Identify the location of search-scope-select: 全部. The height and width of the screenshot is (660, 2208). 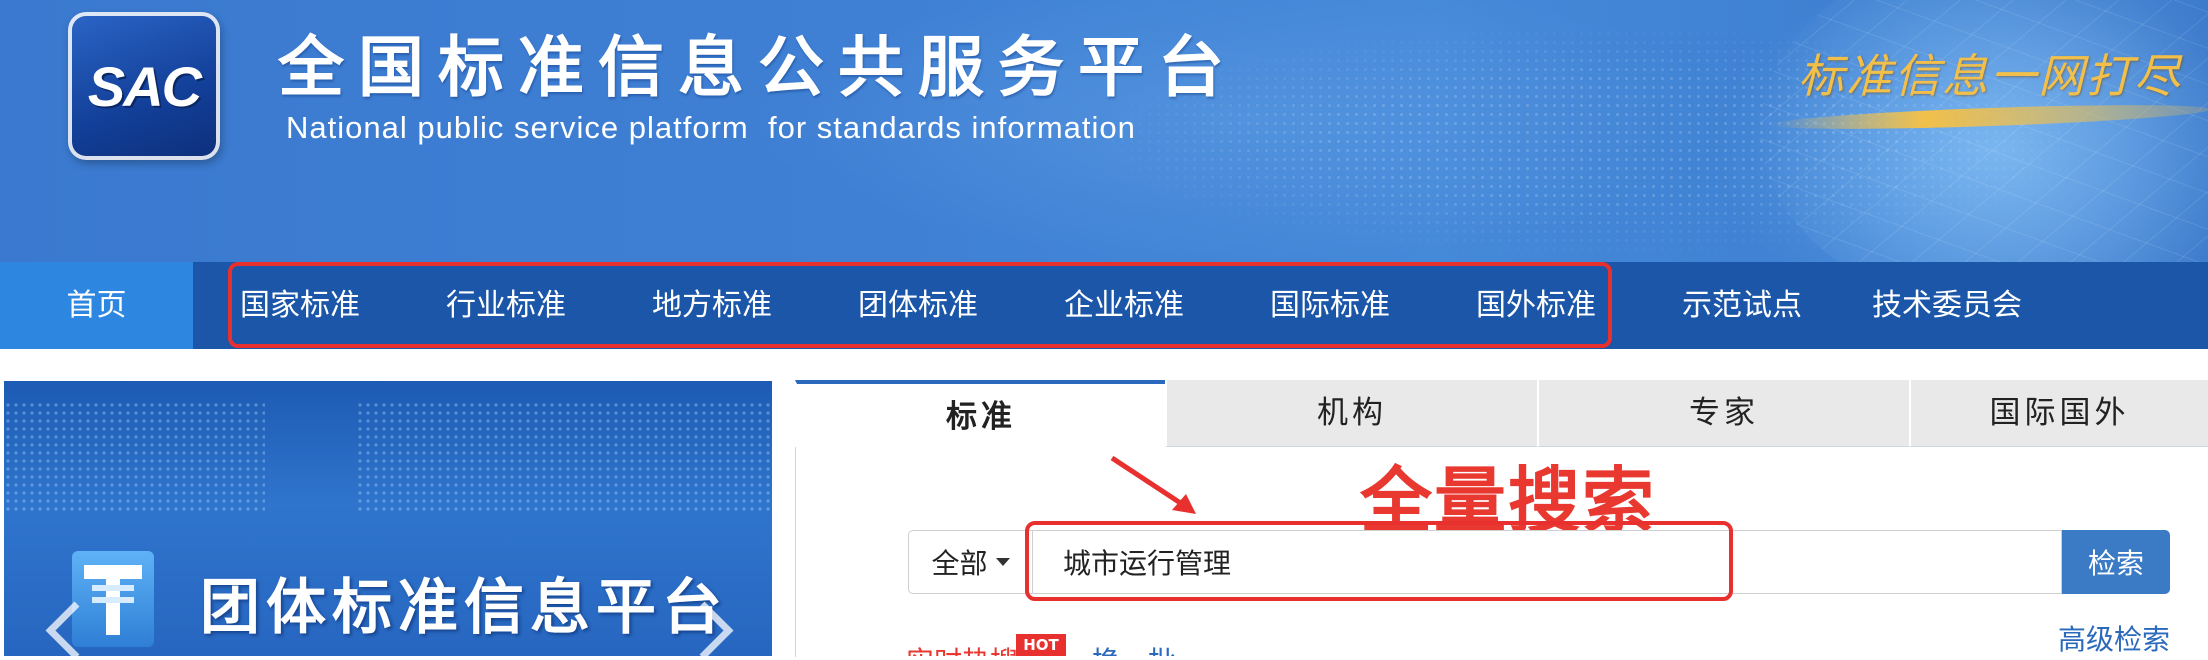
(970, 562).